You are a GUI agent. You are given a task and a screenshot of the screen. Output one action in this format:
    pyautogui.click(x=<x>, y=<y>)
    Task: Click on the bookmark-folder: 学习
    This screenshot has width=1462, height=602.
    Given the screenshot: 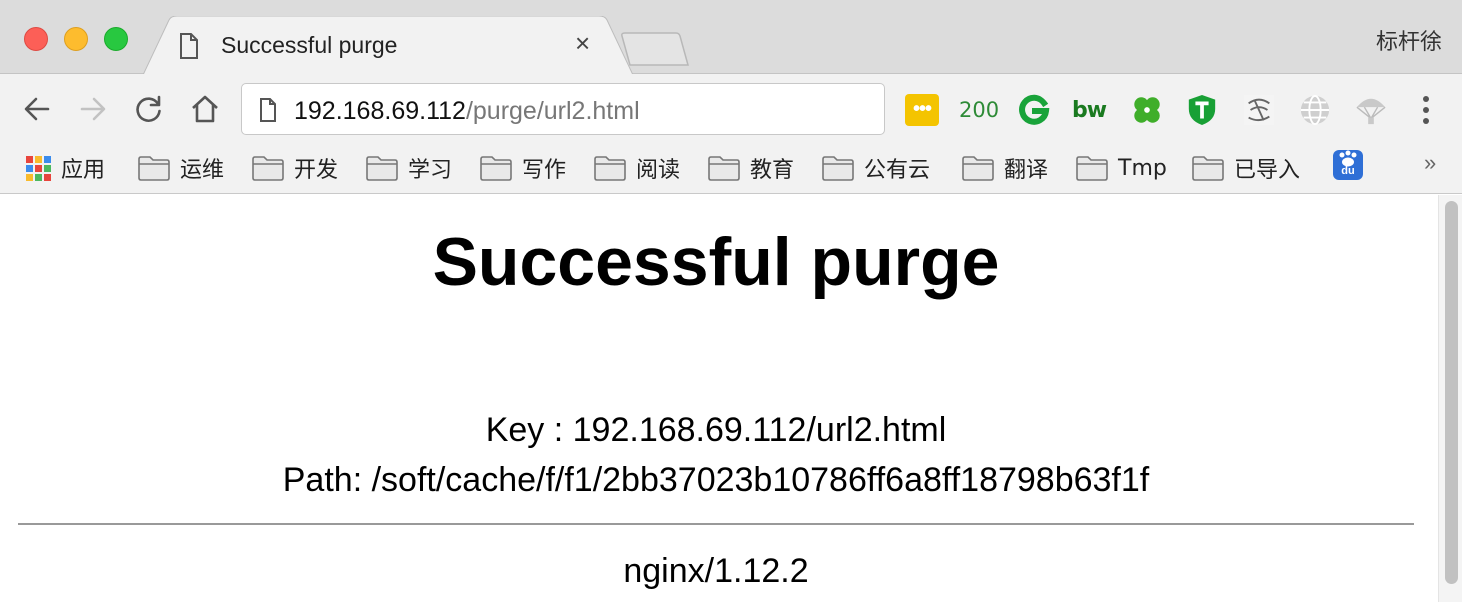 What is the action you would take?
    pyautogui.click(x=409, y=168)
    